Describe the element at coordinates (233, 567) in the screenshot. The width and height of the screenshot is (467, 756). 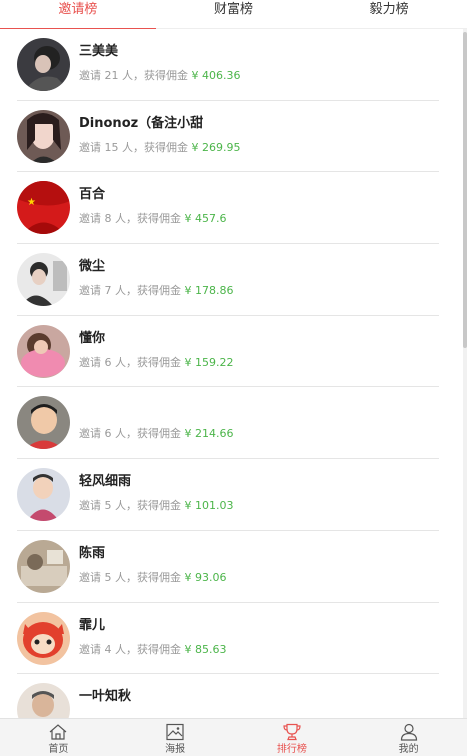
I see `list-item: 陈雨 邀请 5 人，获得佣金 ¥ 93.06` at that location.